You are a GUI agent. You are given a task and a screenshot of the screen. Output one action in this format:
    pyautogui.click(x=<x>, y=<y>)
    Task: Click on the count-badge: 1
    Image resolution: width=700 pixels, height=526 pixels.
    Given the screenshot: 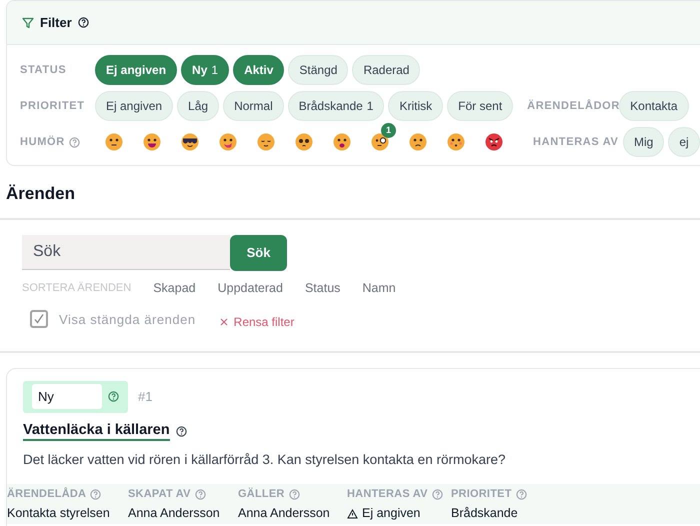 What is the action you would take?
    pyautogui.click(x=388, y=130)
    